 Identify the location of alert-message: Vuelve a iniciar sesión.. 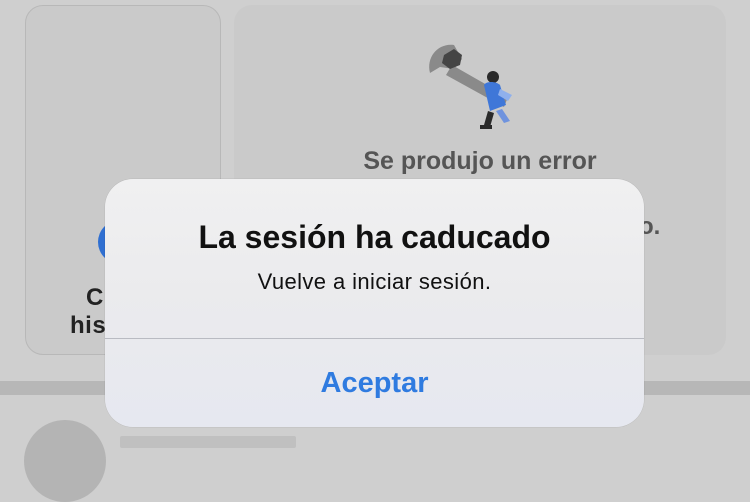
(374, 281).